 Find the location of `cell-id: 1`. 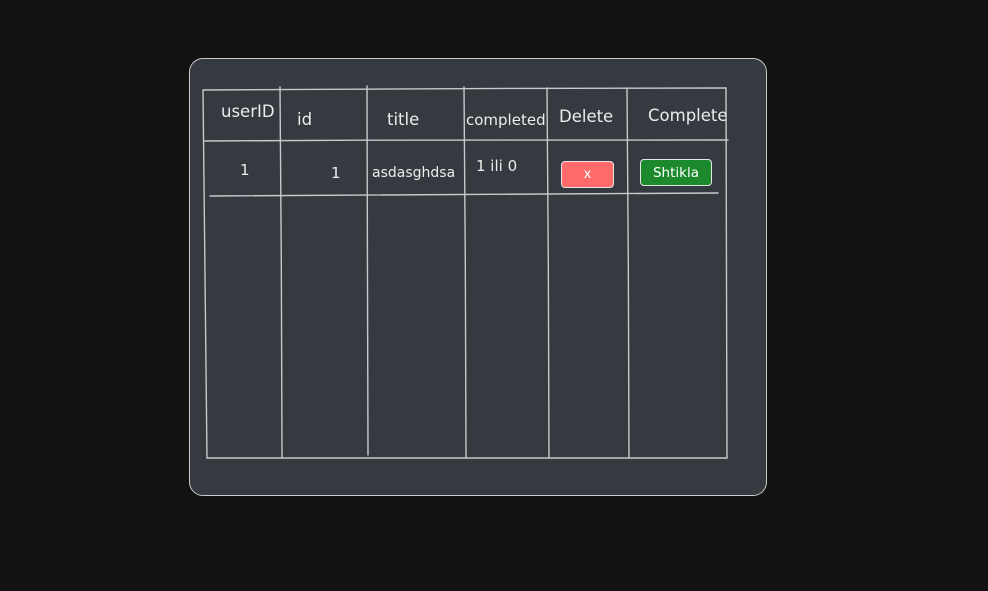

cell-id: 1 is located at coordinates (336, 173).